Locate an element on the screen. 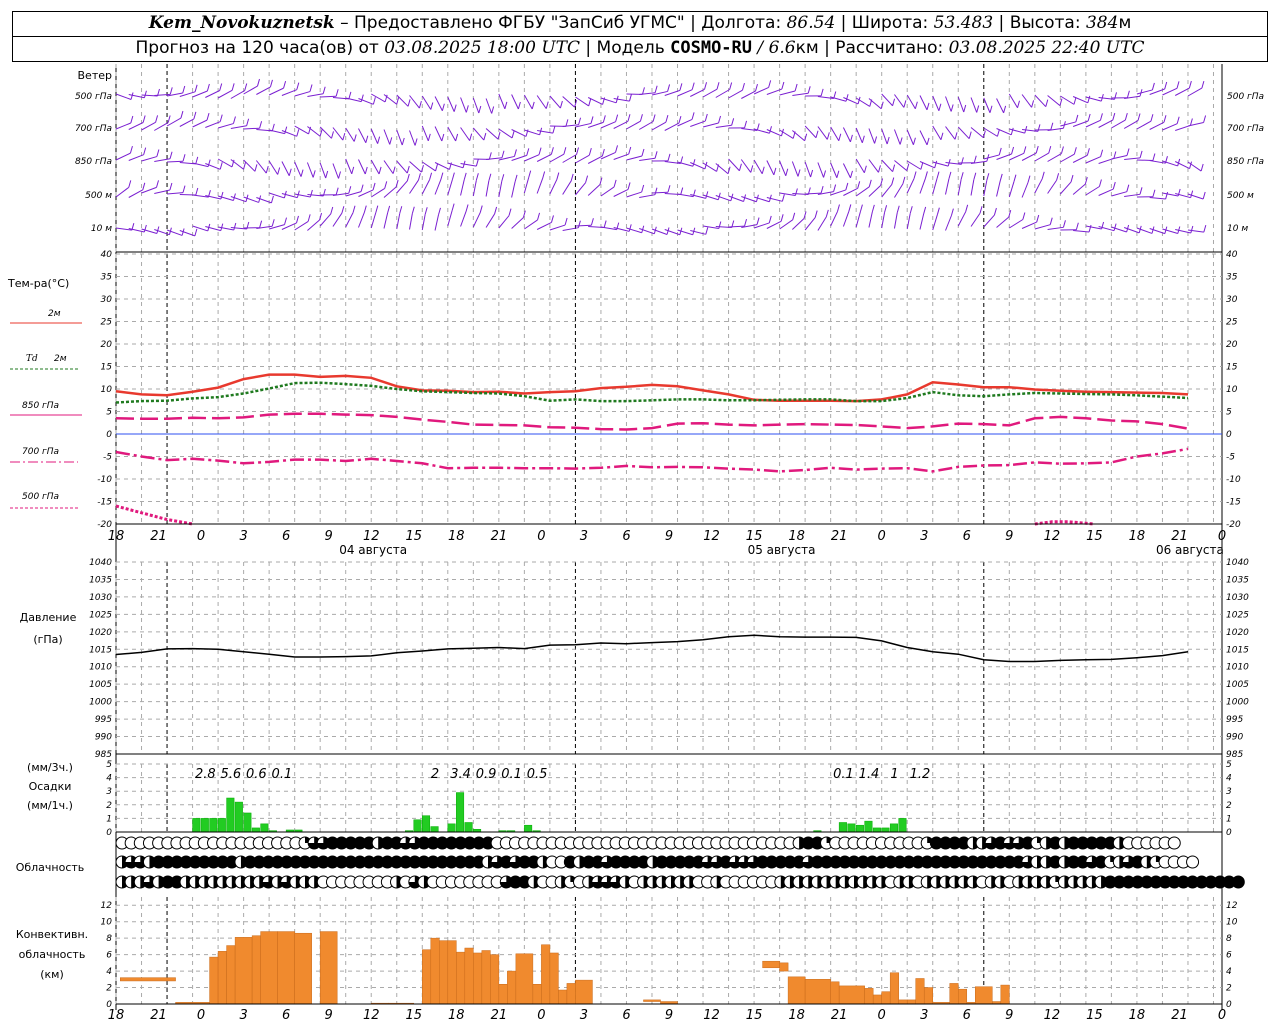 Image resolution: width=1280 pixels, height=1024 pixels. press-tick-left: 1000 is located at coordinates (100, 703).